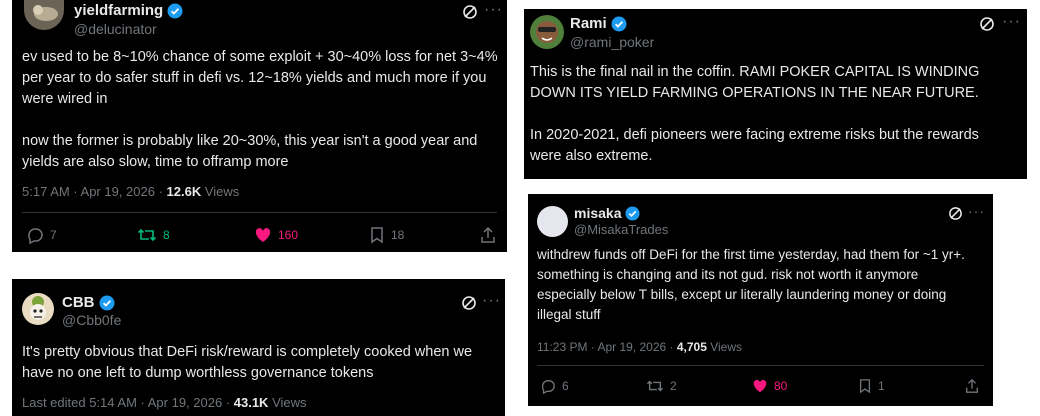  Describe the element at coordinates (288, 235) in the screenshot. I see `like-count: 160` at that location.